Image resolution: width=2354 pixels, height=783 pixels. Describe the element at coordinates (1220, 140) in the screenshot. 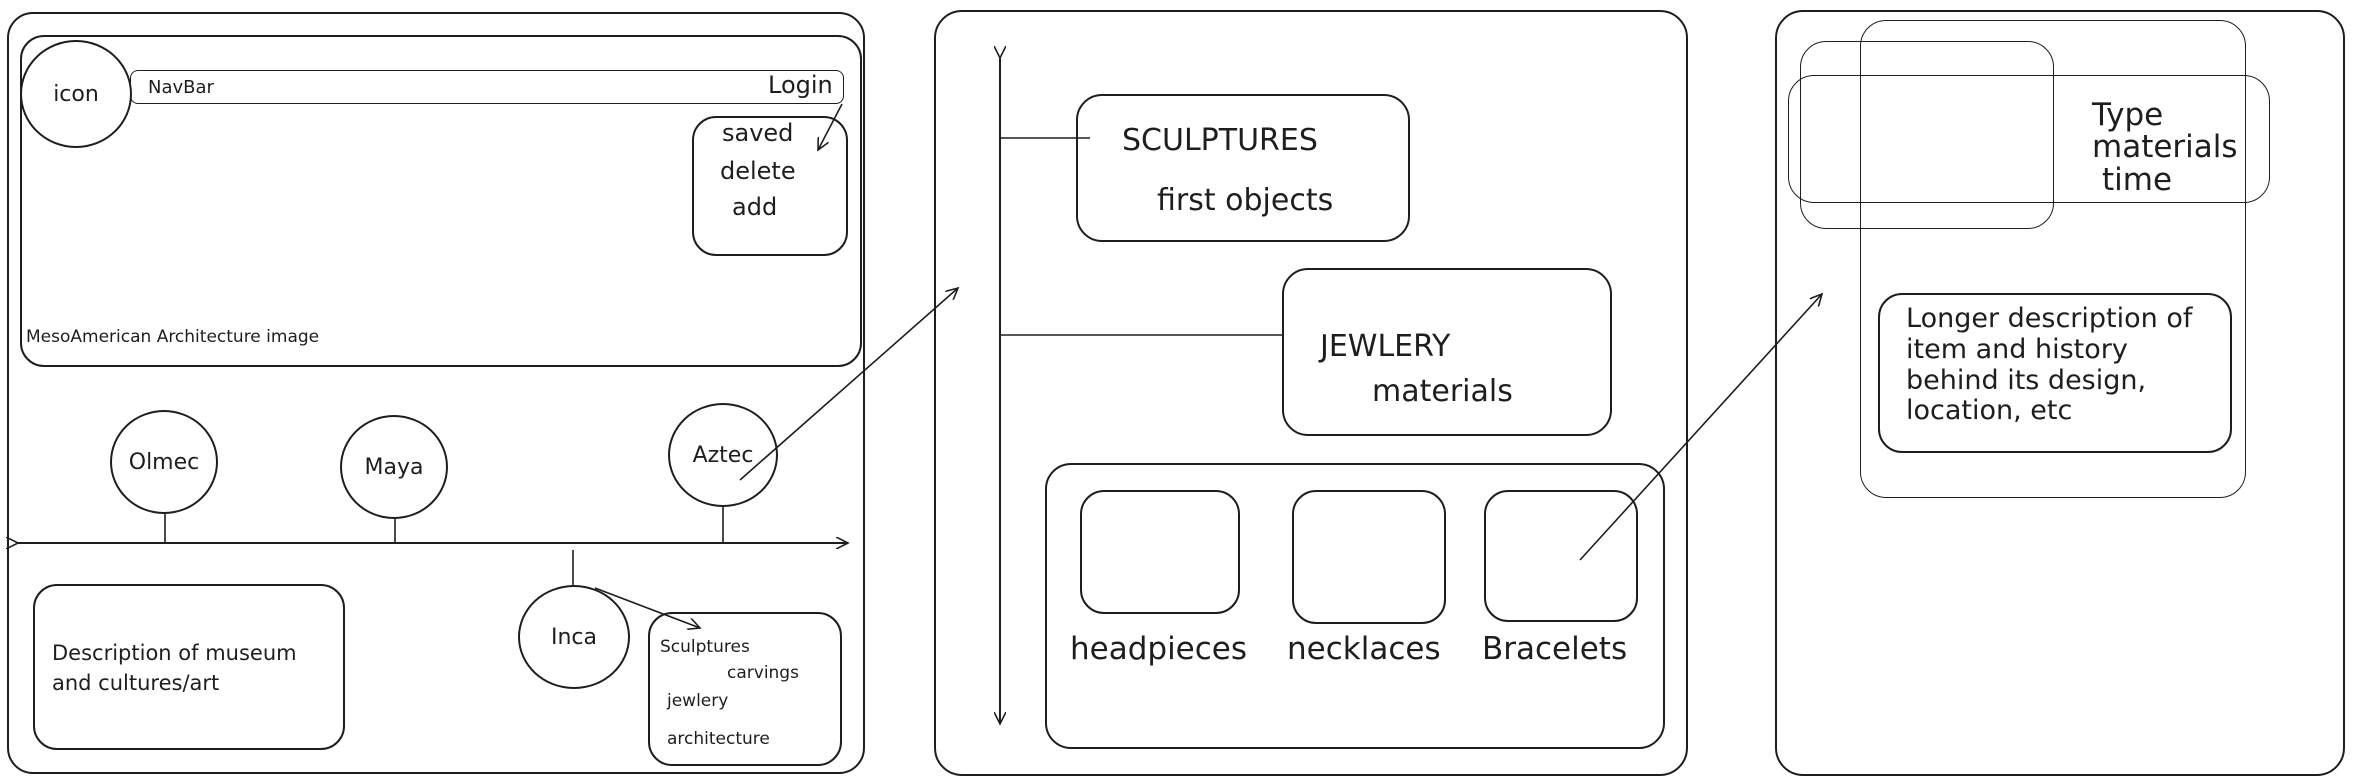

I see `section-title: SCULPTURES` at that location.